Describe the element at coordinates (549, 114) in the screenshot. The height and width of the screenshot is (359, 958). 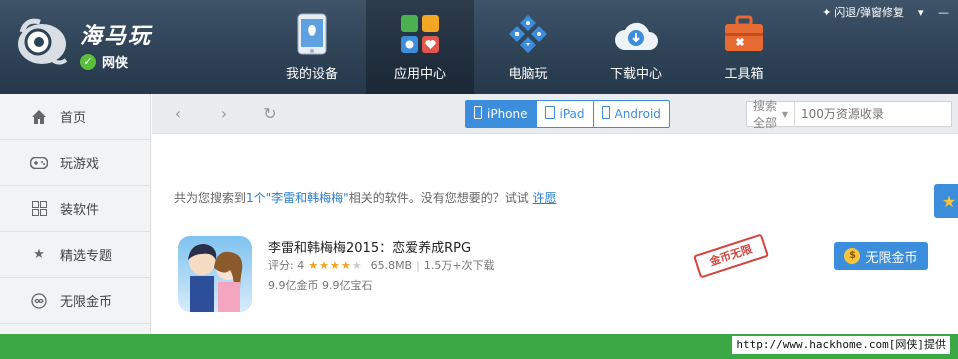
I see `tablet-icon` at that location.